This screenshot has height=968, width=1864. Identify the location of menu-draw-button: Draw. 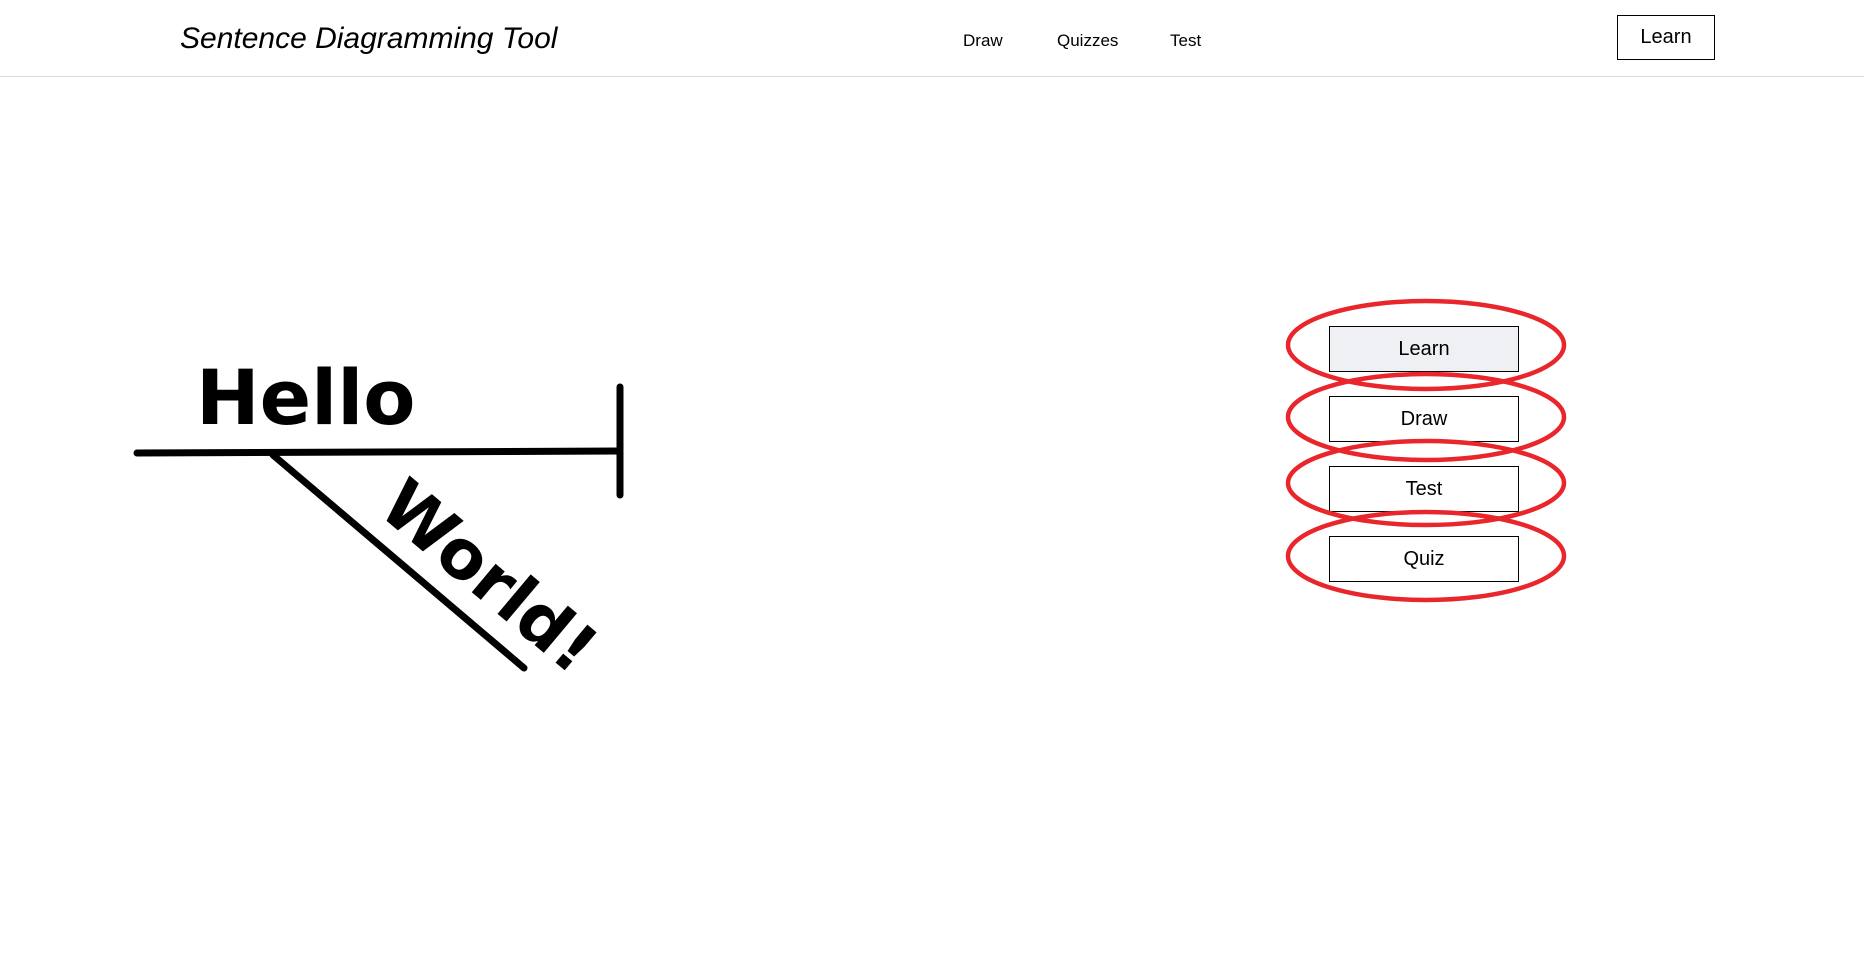
(1424, 419).